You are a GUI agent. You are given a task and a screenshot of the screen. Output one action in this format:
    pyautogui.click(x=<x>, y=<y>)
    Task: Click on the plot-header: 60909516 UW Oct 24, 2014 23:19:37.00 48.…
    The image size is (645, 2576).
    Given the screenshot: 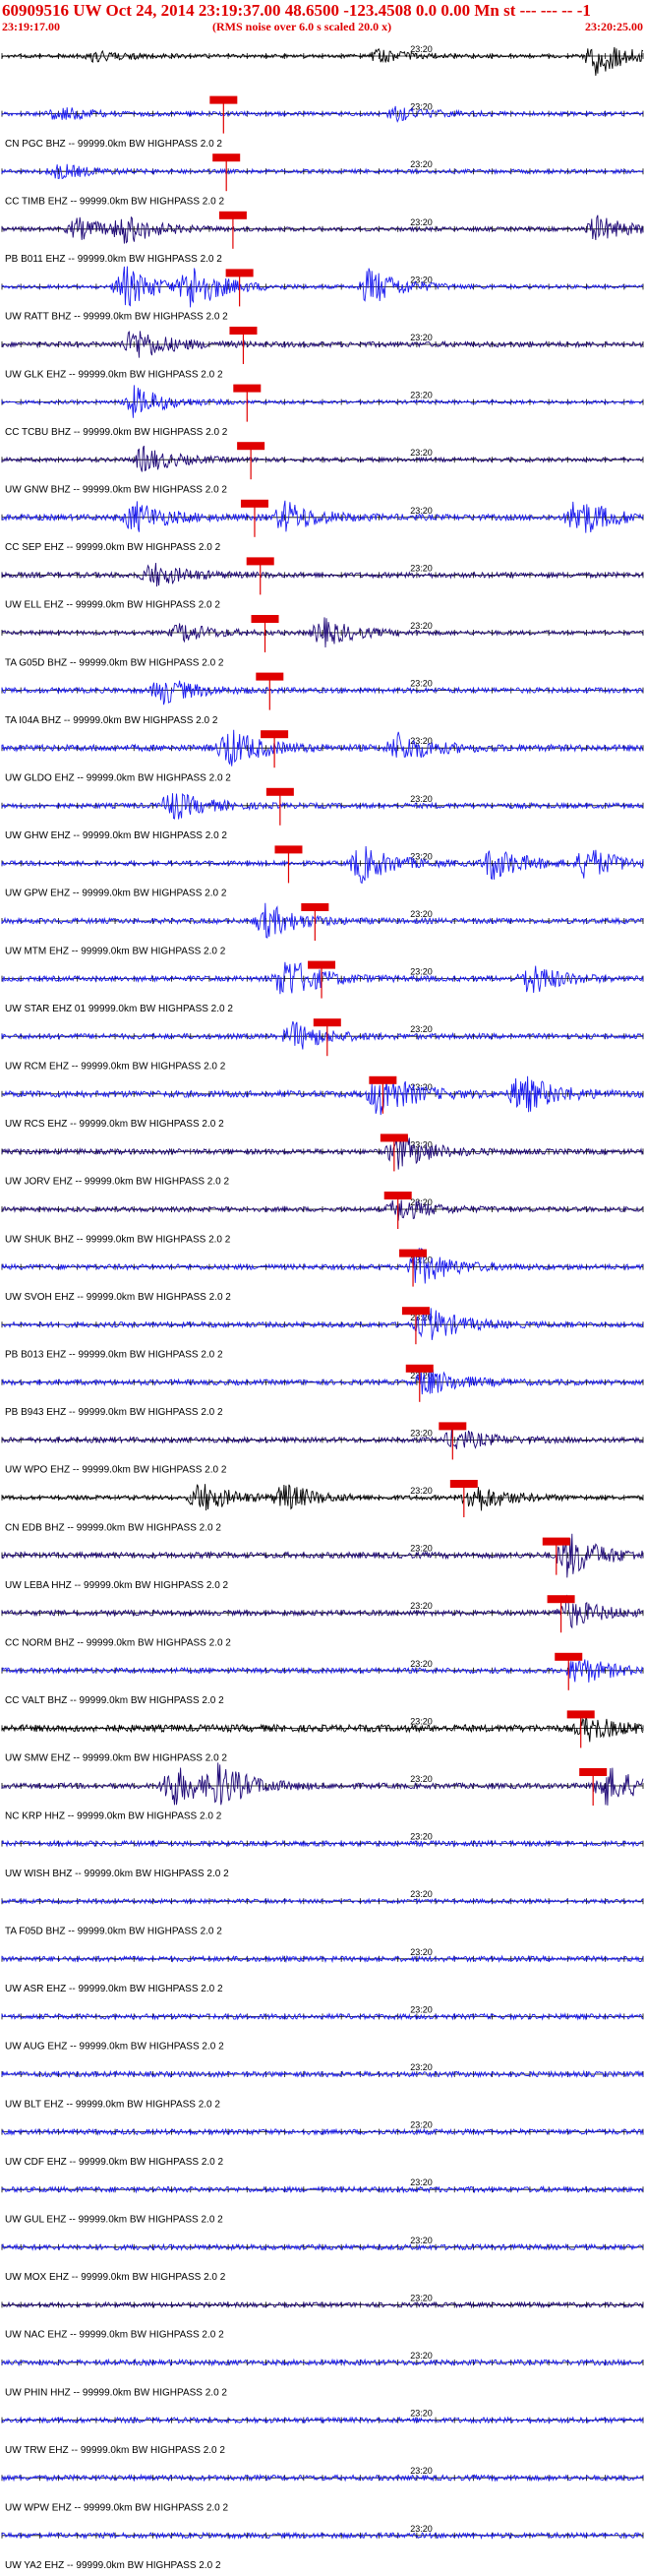 What is the action you would take?
    pyautogui.click(x=322, y=16)
    